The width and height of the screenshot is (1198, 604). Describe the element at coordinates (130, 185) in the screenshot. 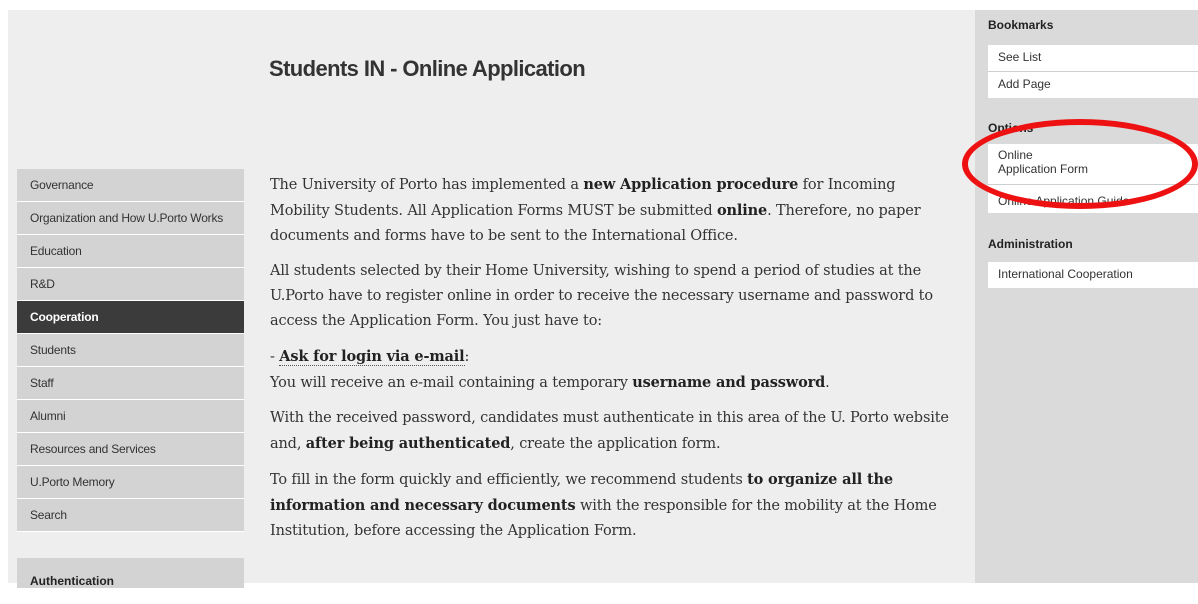

I see `nav-item-governance: Governance` at that location.